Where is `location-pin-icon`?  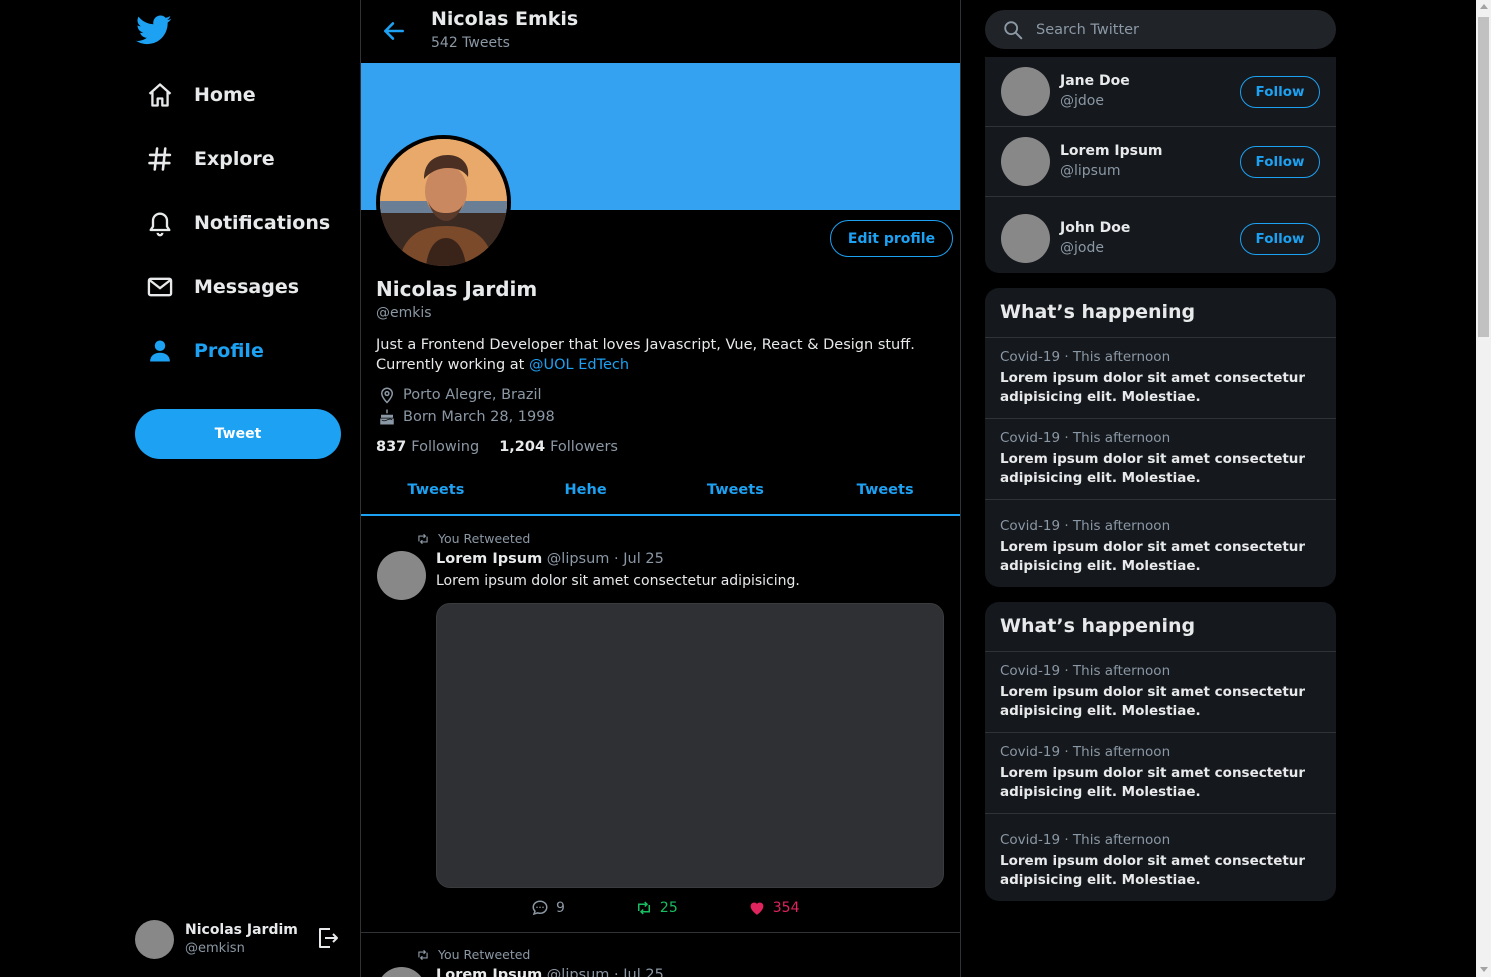 location-pin-icon is located at coordinates (387, 395).